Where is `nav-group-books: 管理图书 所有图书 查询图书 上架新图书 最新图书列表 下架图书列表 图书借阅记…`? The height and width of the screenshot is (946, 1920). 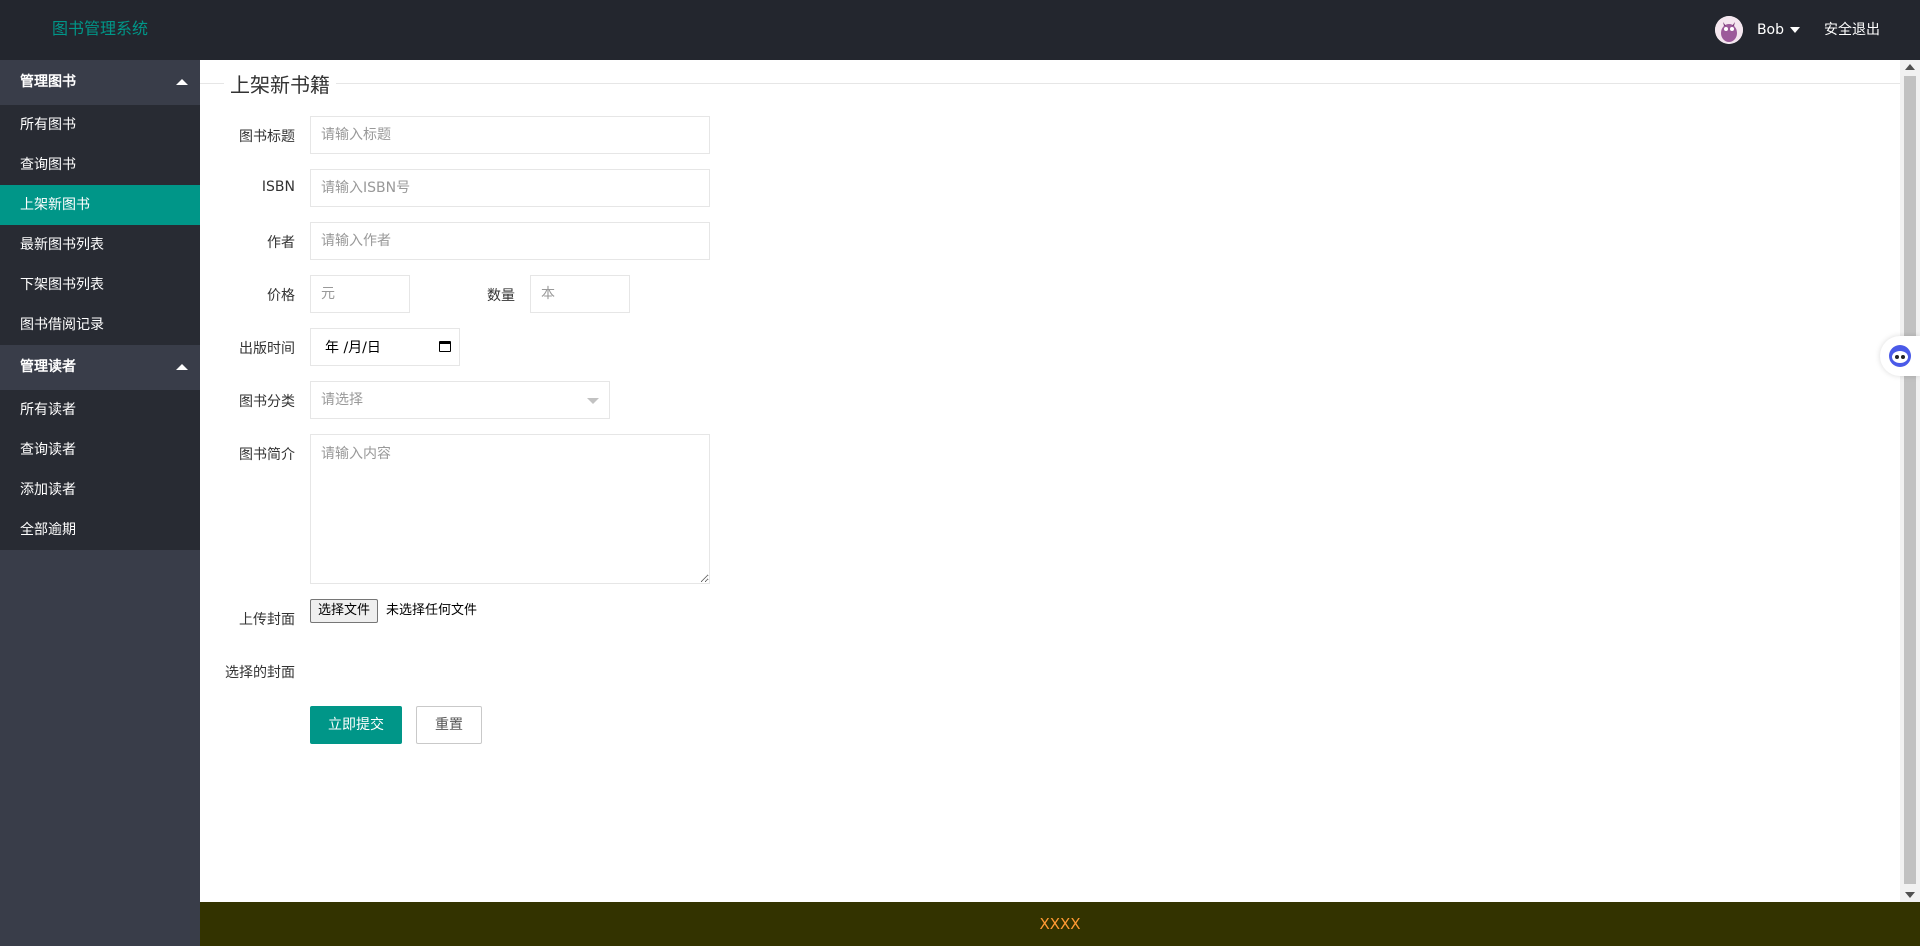 nav-group-books: 管理图书 所有图书 查询图书 上架新图书 最新图书列表 下架图书列表 图书借阅记… is located at coordinates (100, 202).